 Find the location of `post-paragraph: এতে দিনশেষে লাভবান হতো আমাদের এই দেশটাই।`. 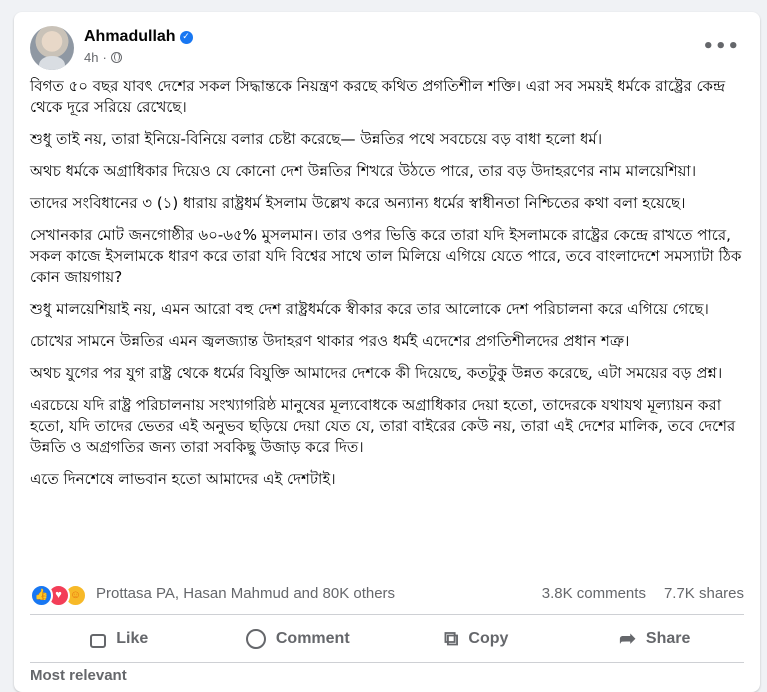

post-paragraph: এতে দিনশেষে লাভবান হতো আমাদের এই দেশটাই। is located at coordinates (183, 479).